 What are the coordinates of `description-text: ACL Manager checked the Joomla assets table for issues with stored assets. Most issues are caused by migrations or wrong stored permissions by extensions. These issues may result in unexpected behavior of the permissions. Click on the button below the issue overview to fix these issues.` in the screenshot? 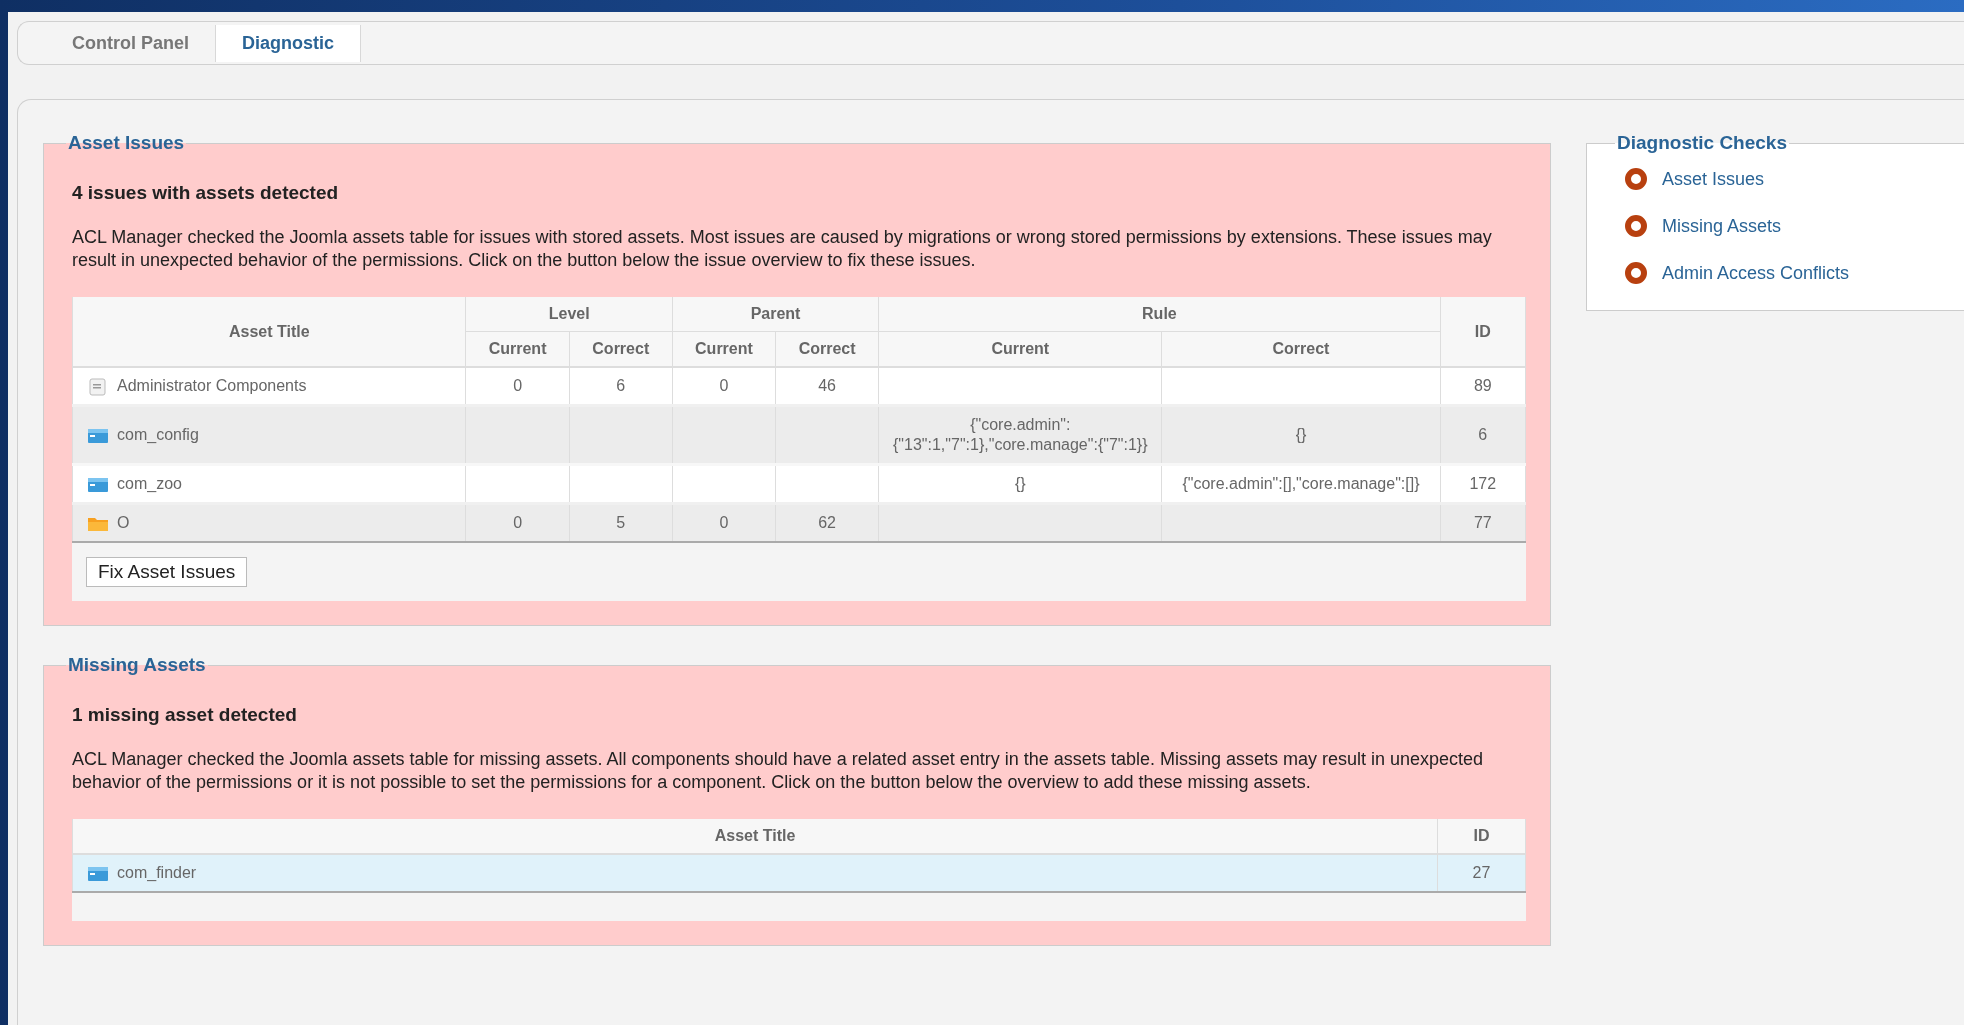 It's located at (782, 249).